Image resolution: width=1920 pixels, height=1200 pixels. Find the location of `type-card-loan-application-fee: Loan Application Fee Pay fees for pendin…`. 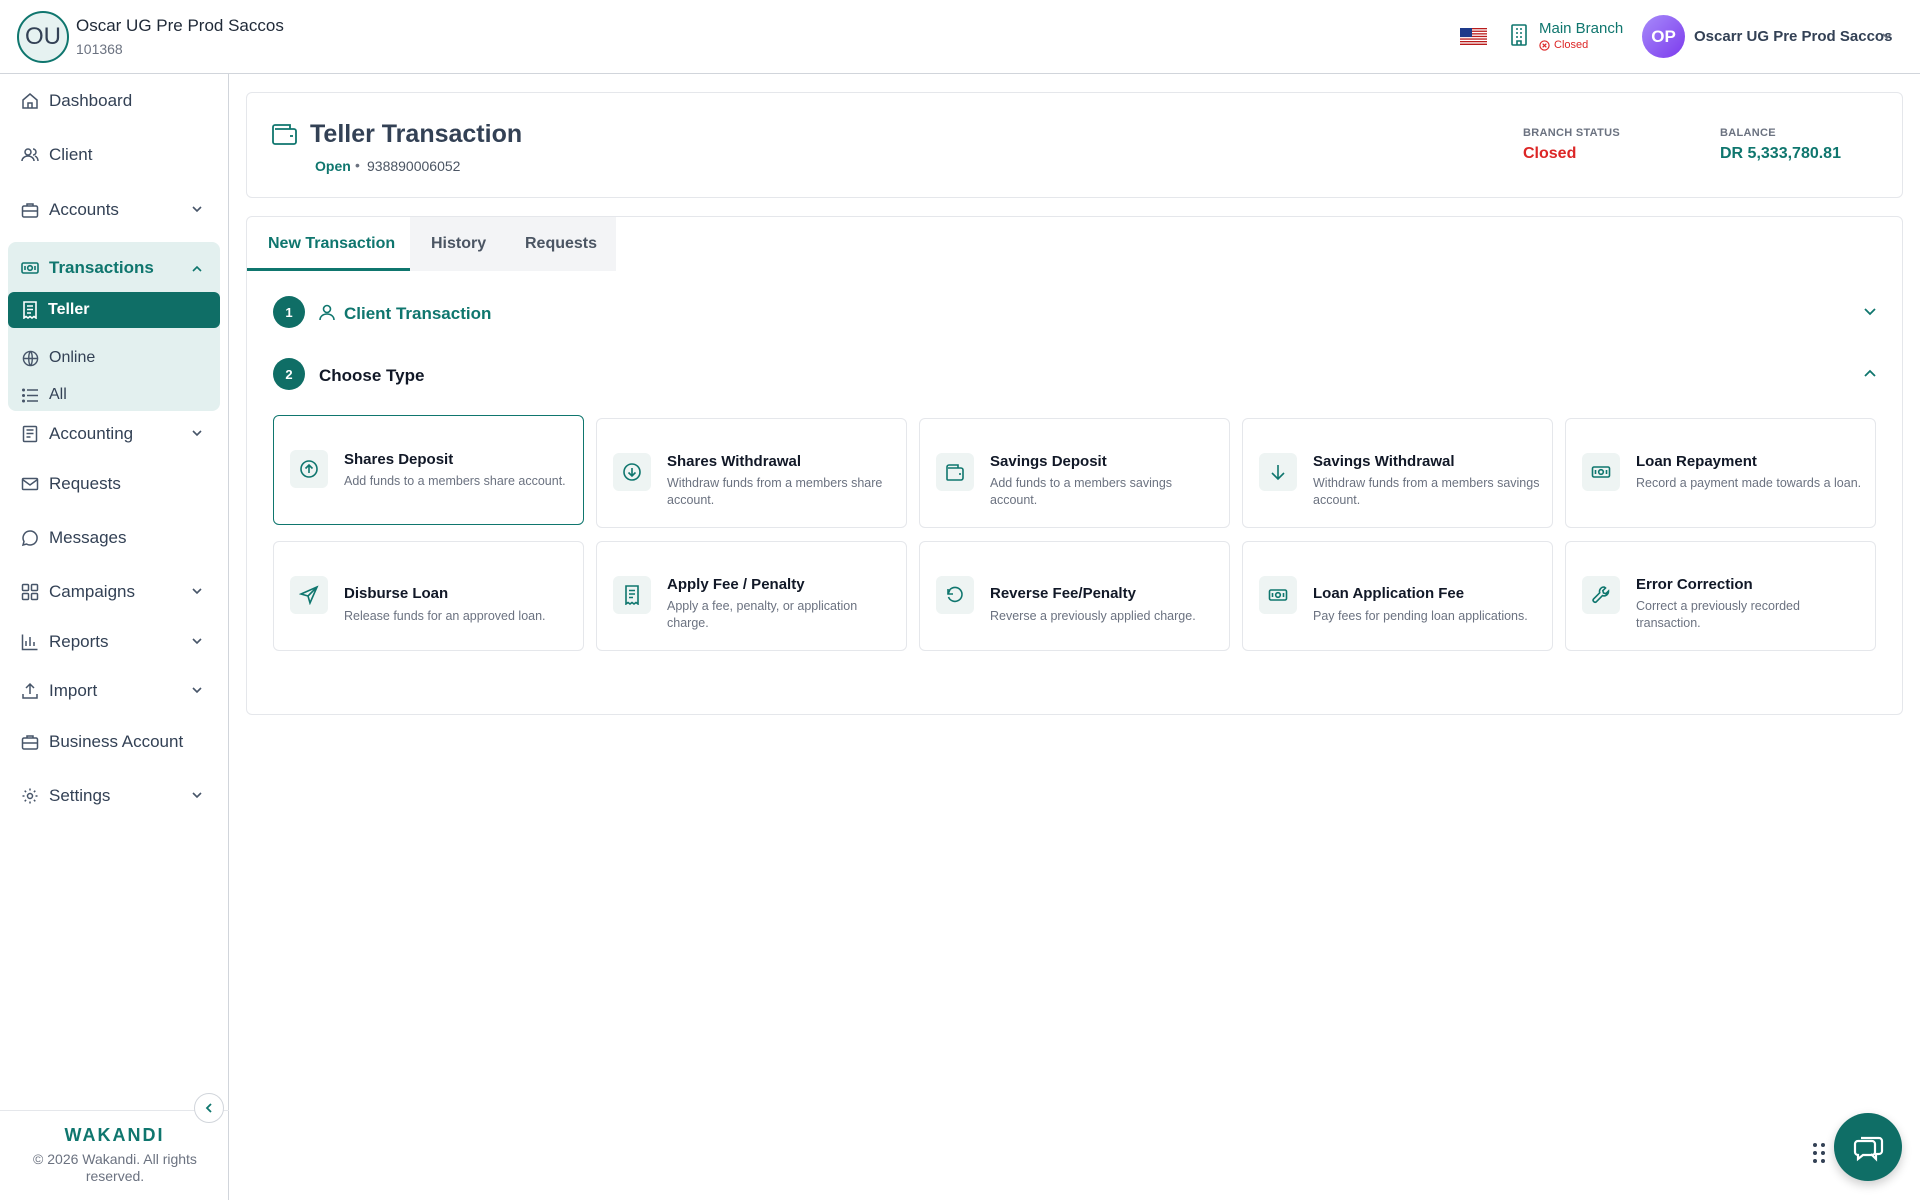

type-card-loan-application-fee: Loan Application Fee Pay fees for pendin… is located at coordinates (1397, 596).